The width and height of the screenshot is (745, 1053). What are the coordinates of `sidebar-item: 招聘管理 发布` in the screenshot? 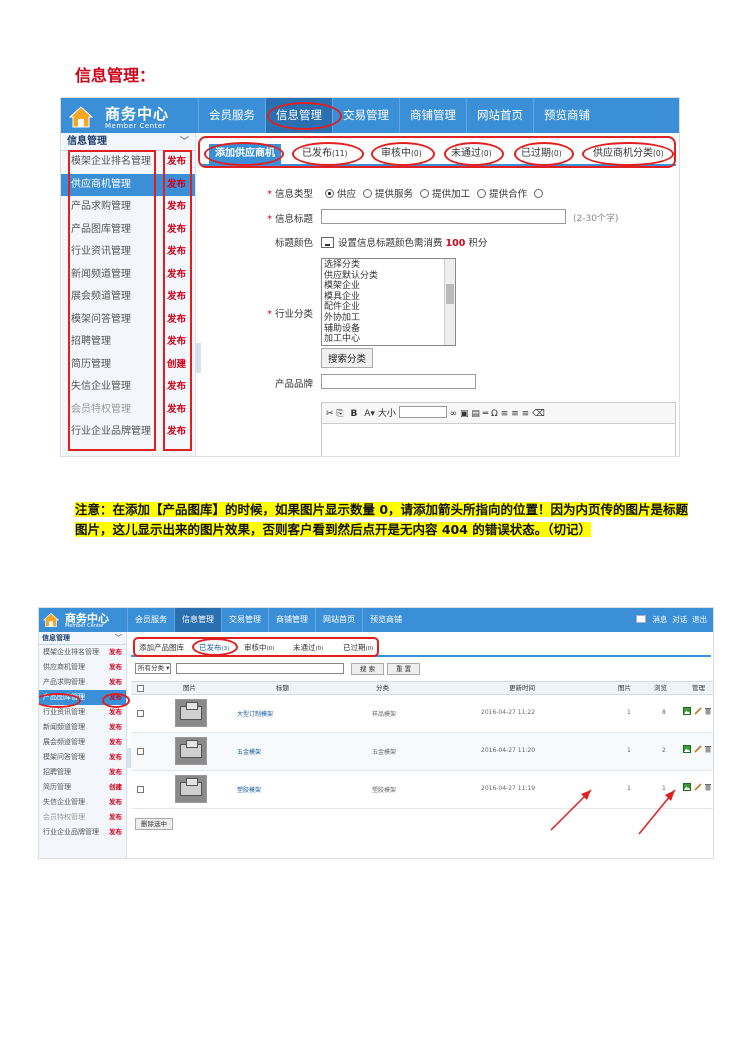 It's located at (82, 772).